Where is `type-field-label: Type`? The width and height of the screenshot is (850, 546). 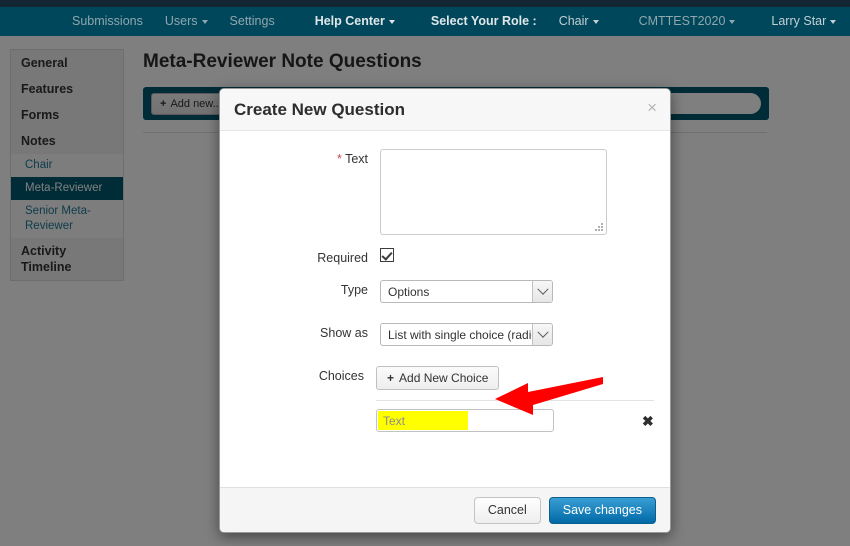
type-field-label: Type is located at coordinates (308, 291).